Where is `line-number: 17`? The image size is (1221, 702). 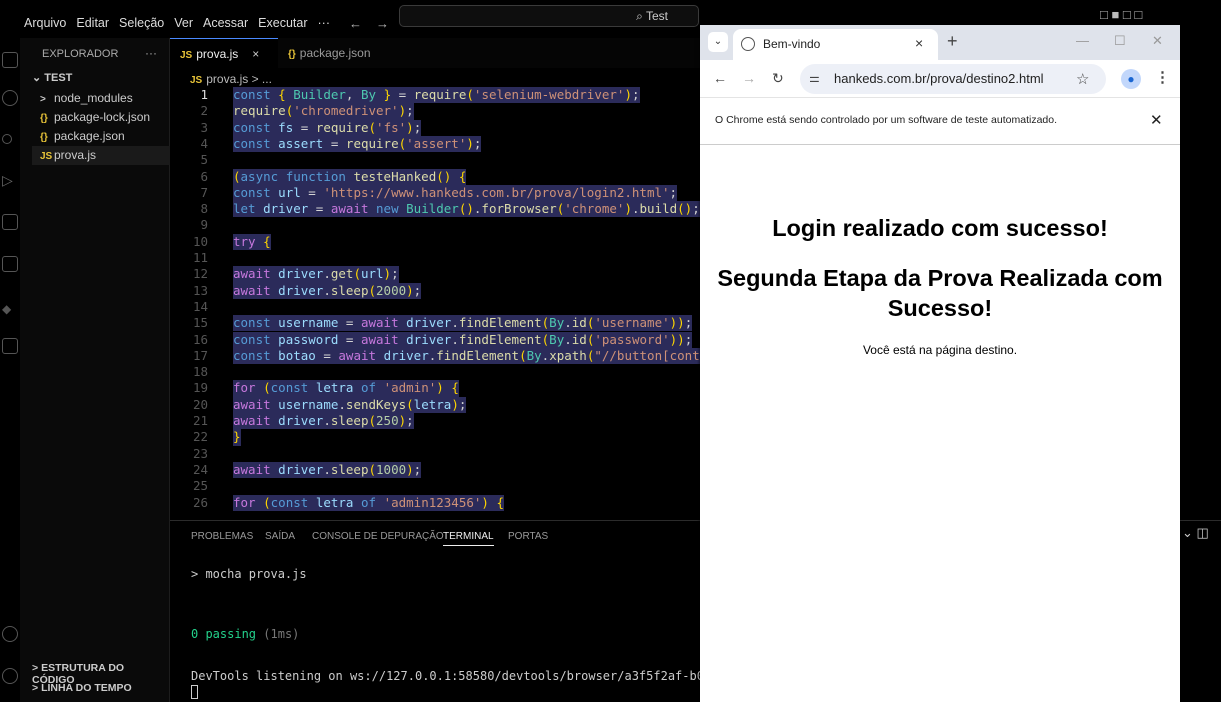 line-number: 17 is located at coordinates (200, 355).